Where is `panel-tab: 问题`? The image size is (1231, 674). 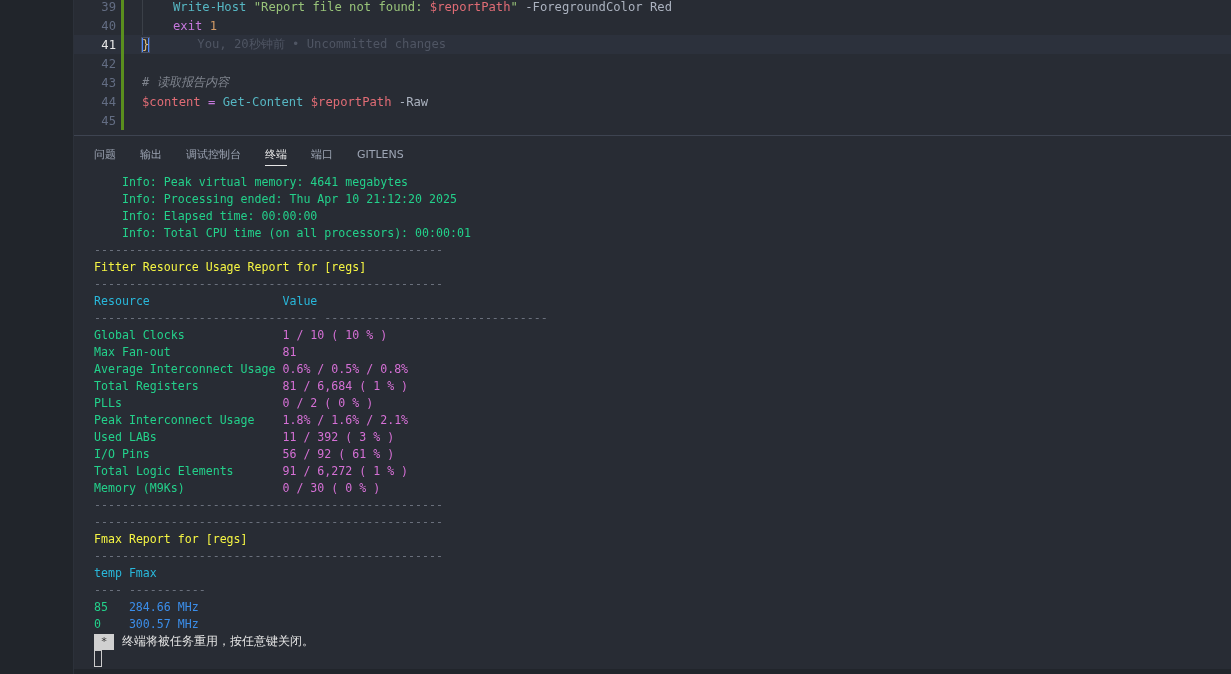 panel-tab: 问题 is located at coordinates (105, 154).